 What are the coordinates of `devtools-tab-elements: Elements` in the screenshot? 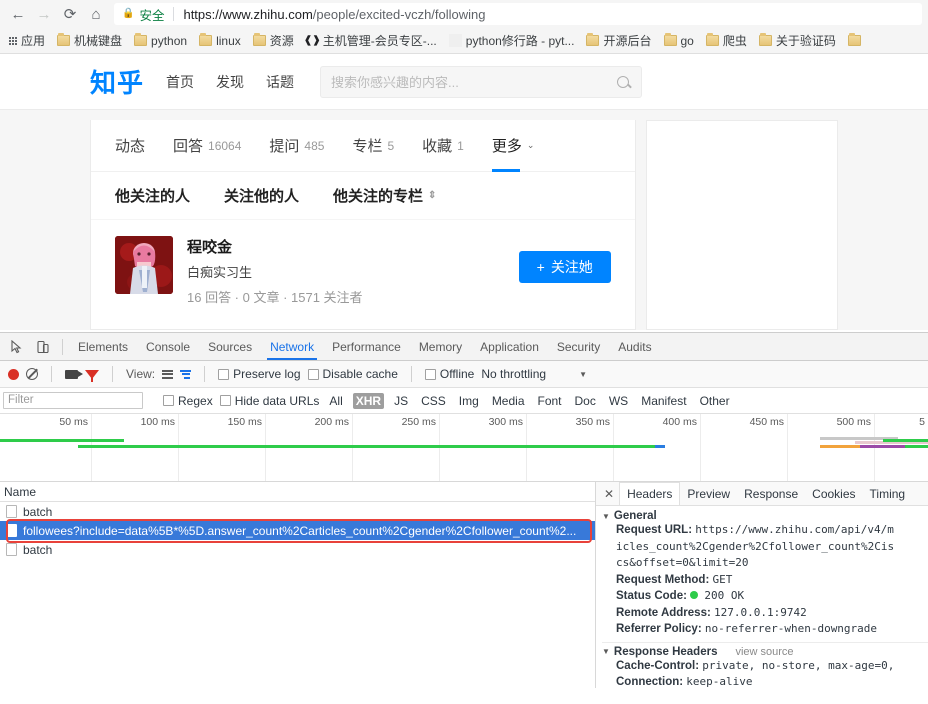 It's located at (103, 346).